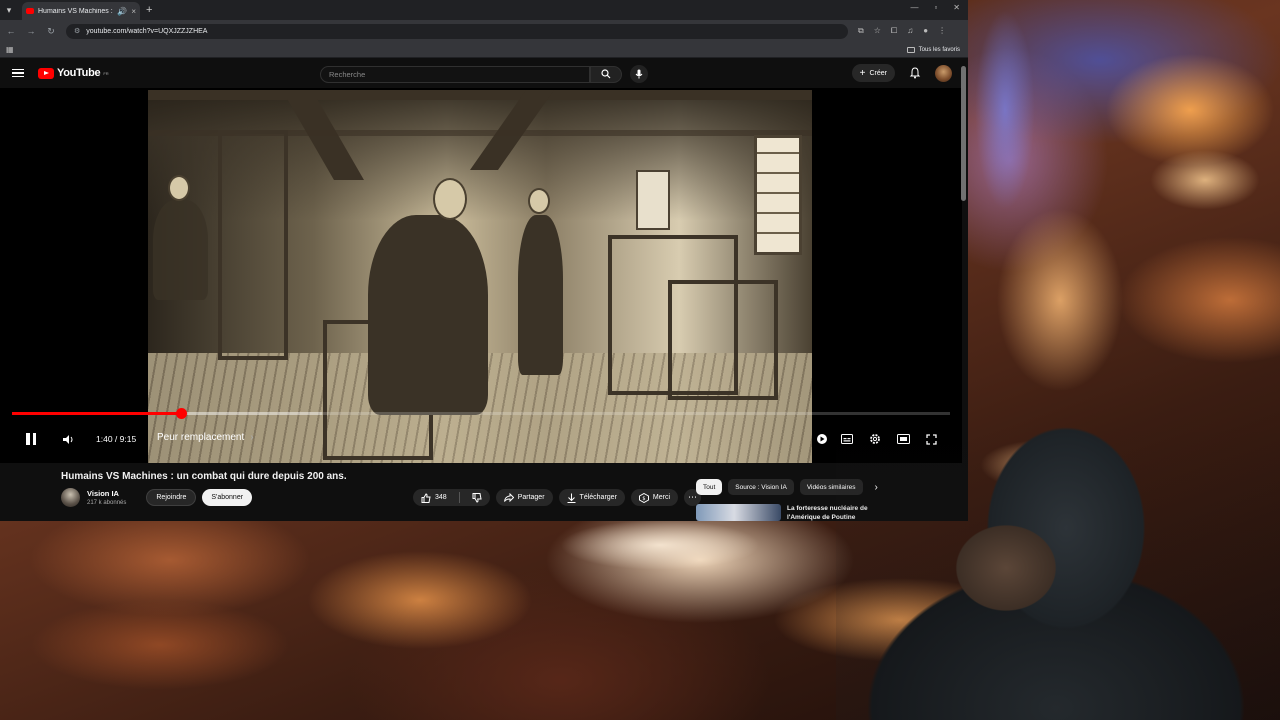 Image resolution: width=1280 pixels, height=720 pixels. I want to click on media-icon: ♫, so click(910, 31).